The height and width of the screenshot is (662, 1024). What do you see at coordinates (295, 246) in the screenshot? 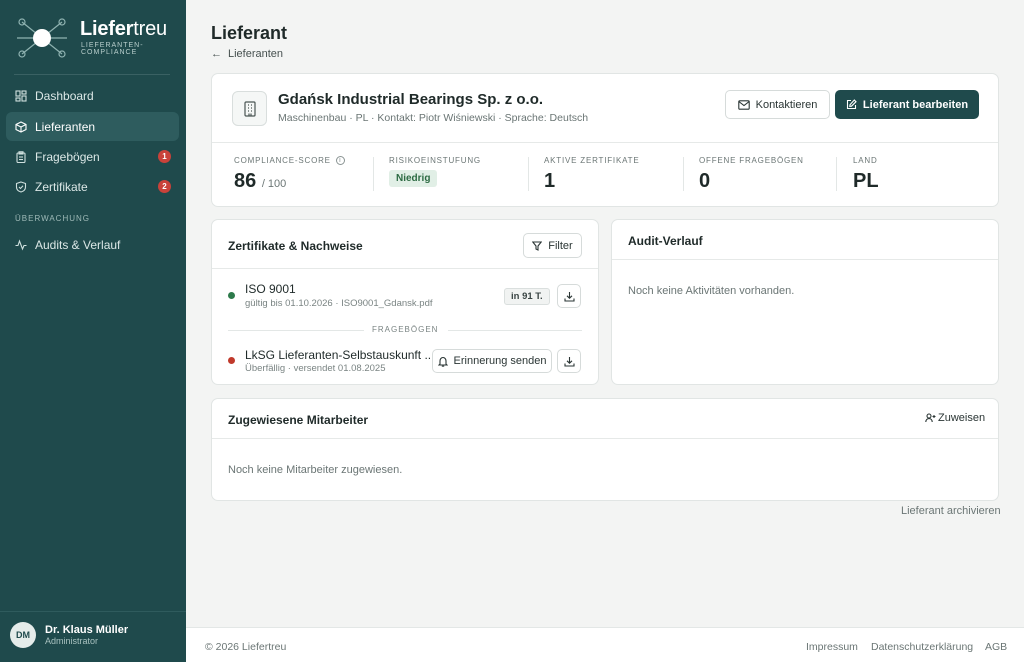
I see `card-title: Zertifikate & Nachweise` at bounding box center [295, 246].